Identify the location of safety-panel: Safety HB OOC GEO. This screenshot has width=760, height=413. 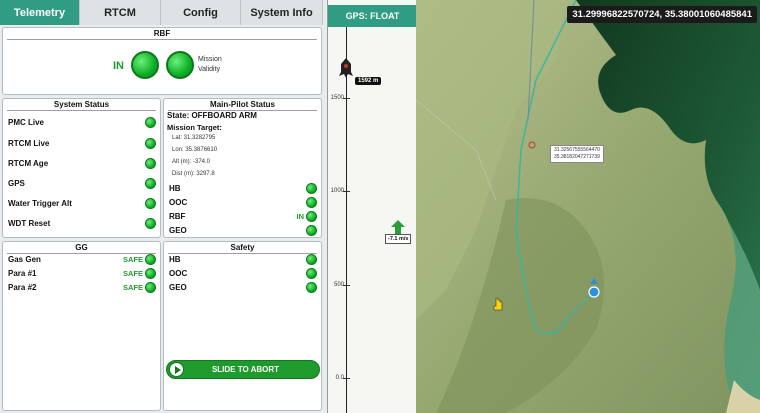
(242, 326).